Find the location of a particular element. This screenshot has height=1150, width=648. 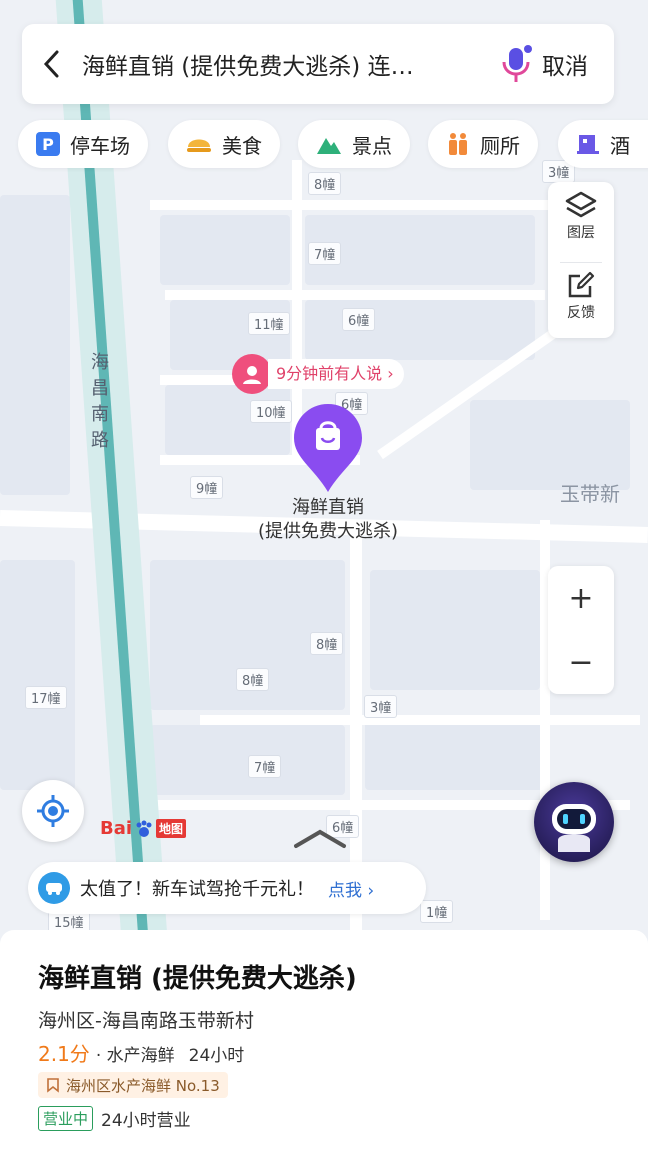

locate-button is located at coordinates (53, 811).